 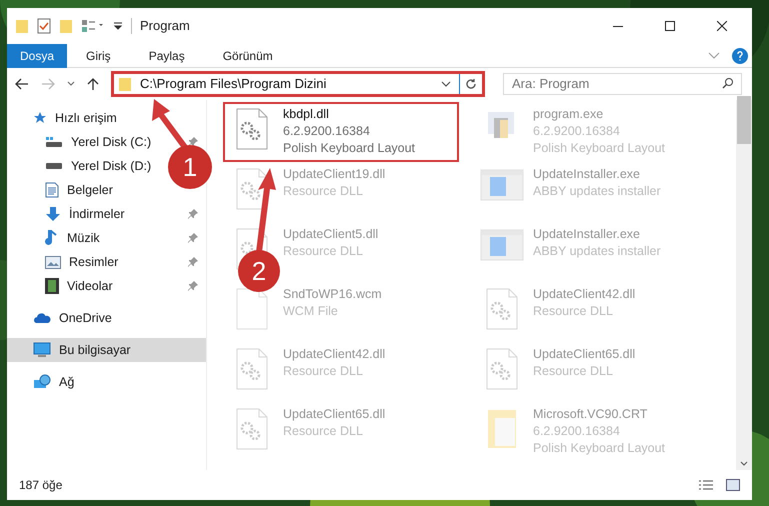 I want to click on search-icon, so click(x=728, y=83).